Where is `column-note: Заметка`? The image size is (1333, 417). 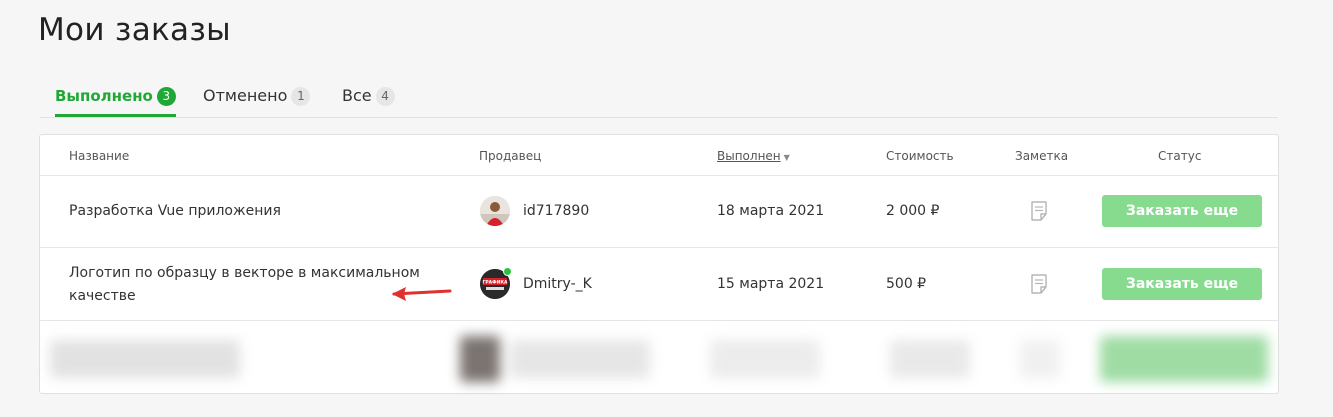 column-note: Заметка is located at coordinates (1042, 156).